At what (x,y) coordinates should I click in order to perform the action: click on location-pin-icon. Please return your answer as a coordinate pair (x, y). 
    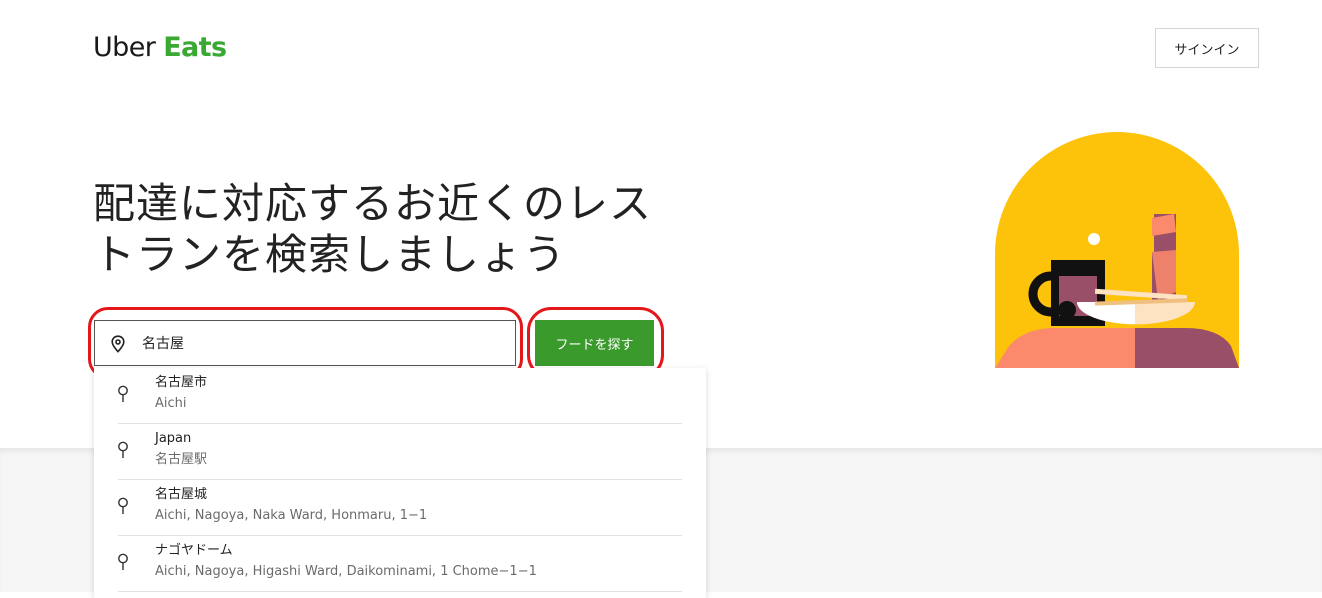
    Looking at the image, I should click on (118, 344).